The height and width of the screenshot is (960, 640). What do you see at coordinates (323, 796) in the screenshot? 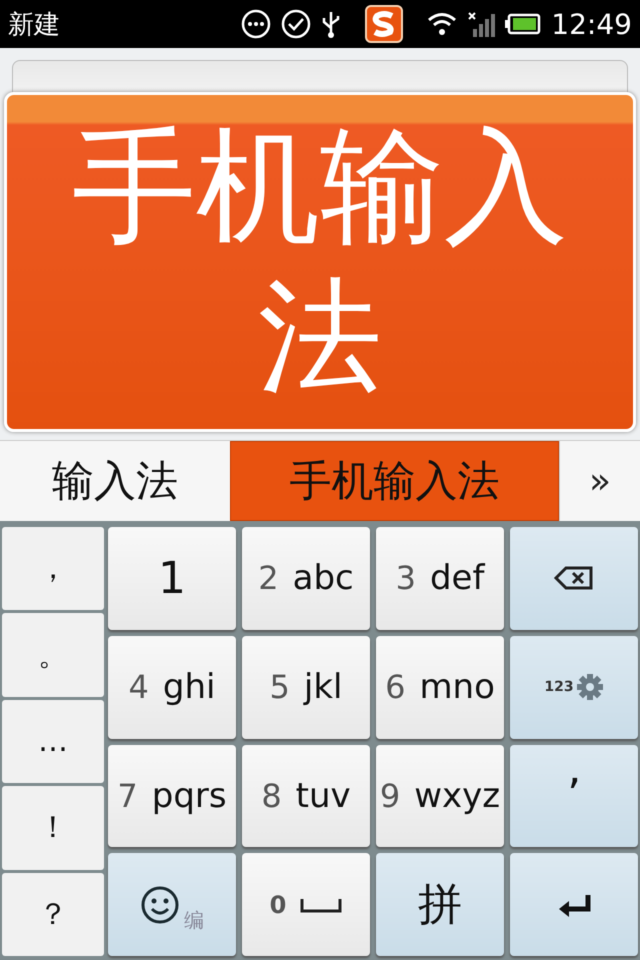
I see `key-letters: tuv` at bounding box center [323, 796].